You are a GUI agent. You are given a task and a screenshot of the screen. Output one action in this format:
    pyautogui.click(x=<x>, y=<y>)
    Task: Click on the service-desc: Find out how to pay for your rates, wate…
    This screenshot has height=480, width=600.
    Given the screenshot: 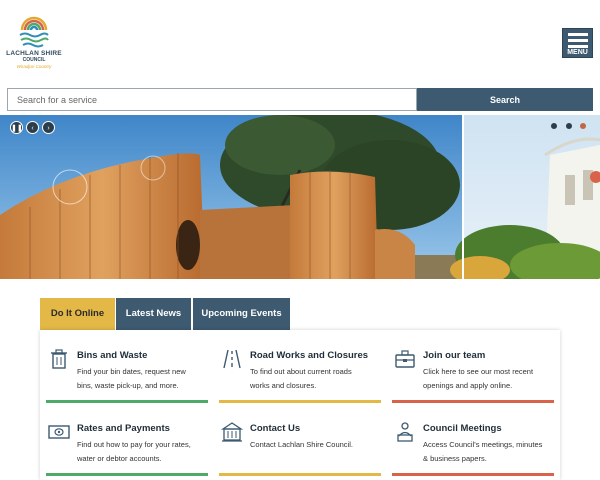 What is the action you would take?
    pyautogui.click(x=134, y=451)
    